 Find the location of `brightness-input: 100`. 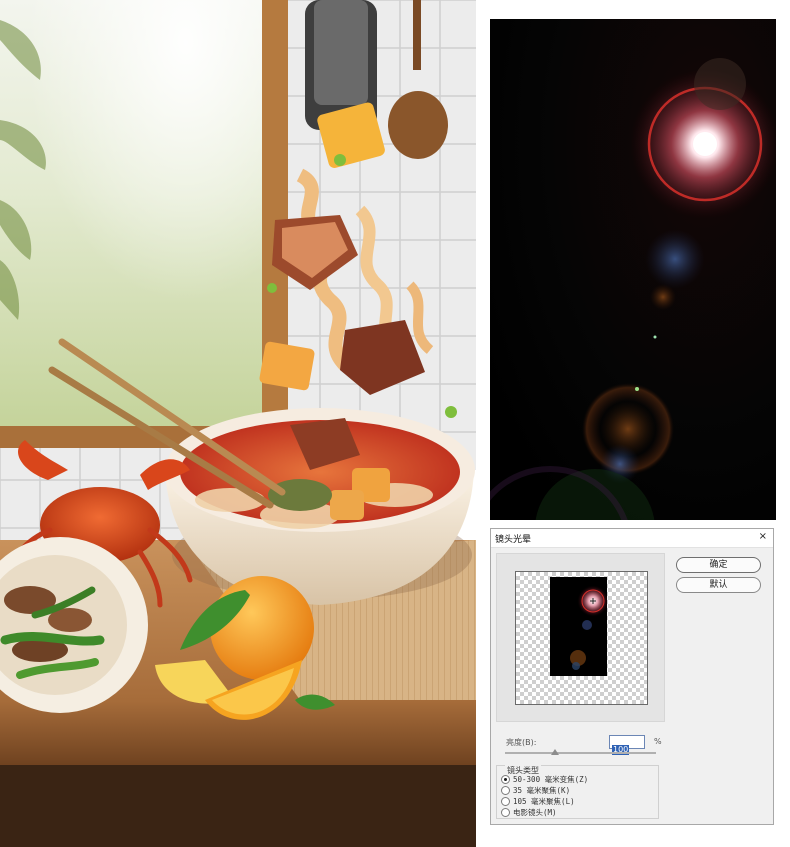

brightness-input: 100 is located at coordinates (627, 745).